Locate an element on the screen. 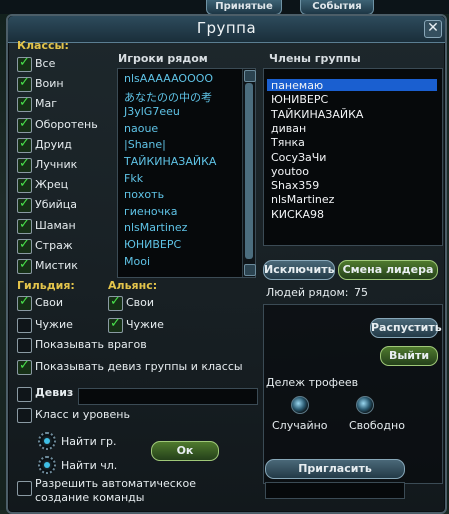 This screenshot has height=514, width=449. class-level-checkbox is located at coordinates (24, 415).